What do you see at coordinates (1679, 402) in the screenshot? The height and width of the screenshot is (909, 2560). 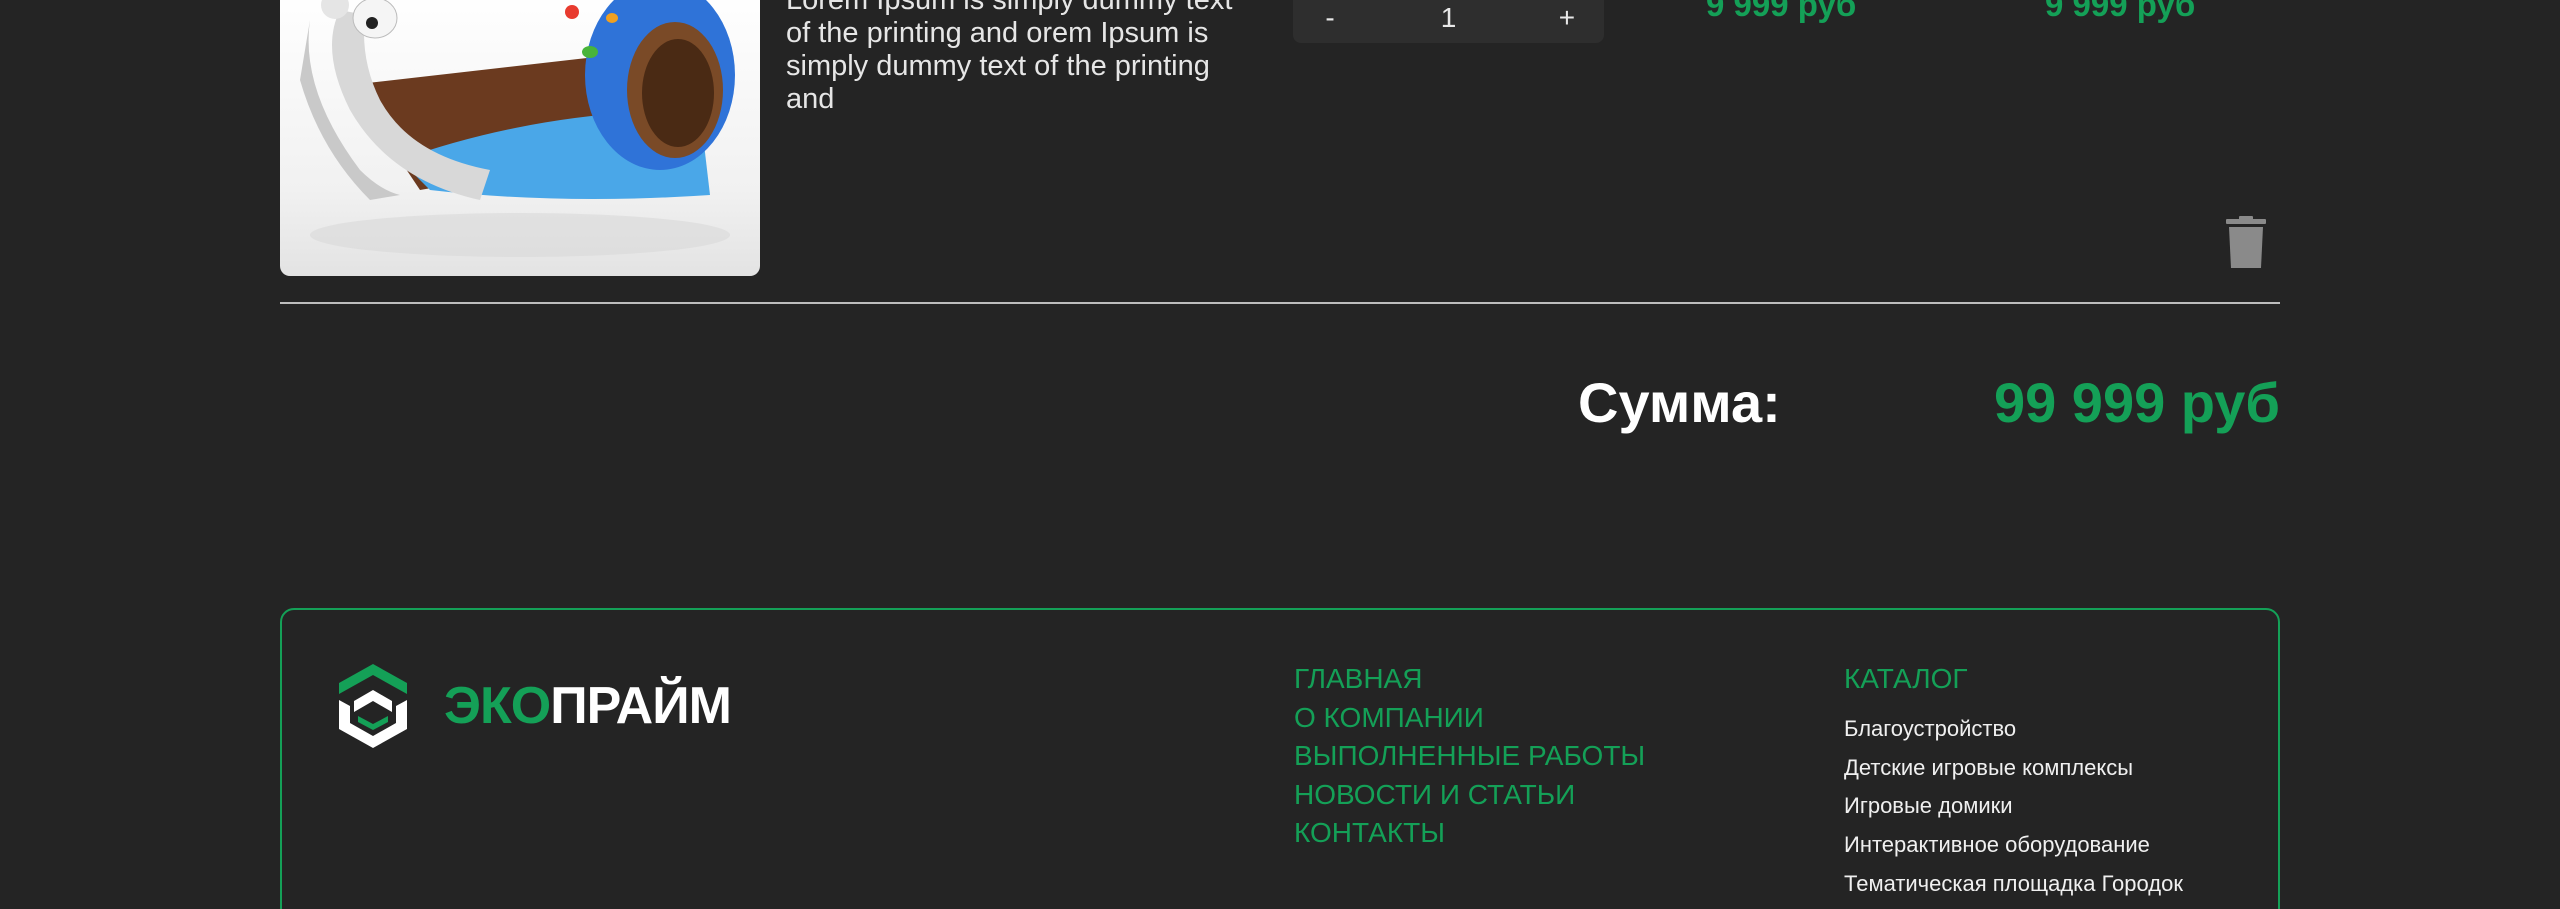 I see `sum-label: Сумма:` at bounding box center [1679, 402].